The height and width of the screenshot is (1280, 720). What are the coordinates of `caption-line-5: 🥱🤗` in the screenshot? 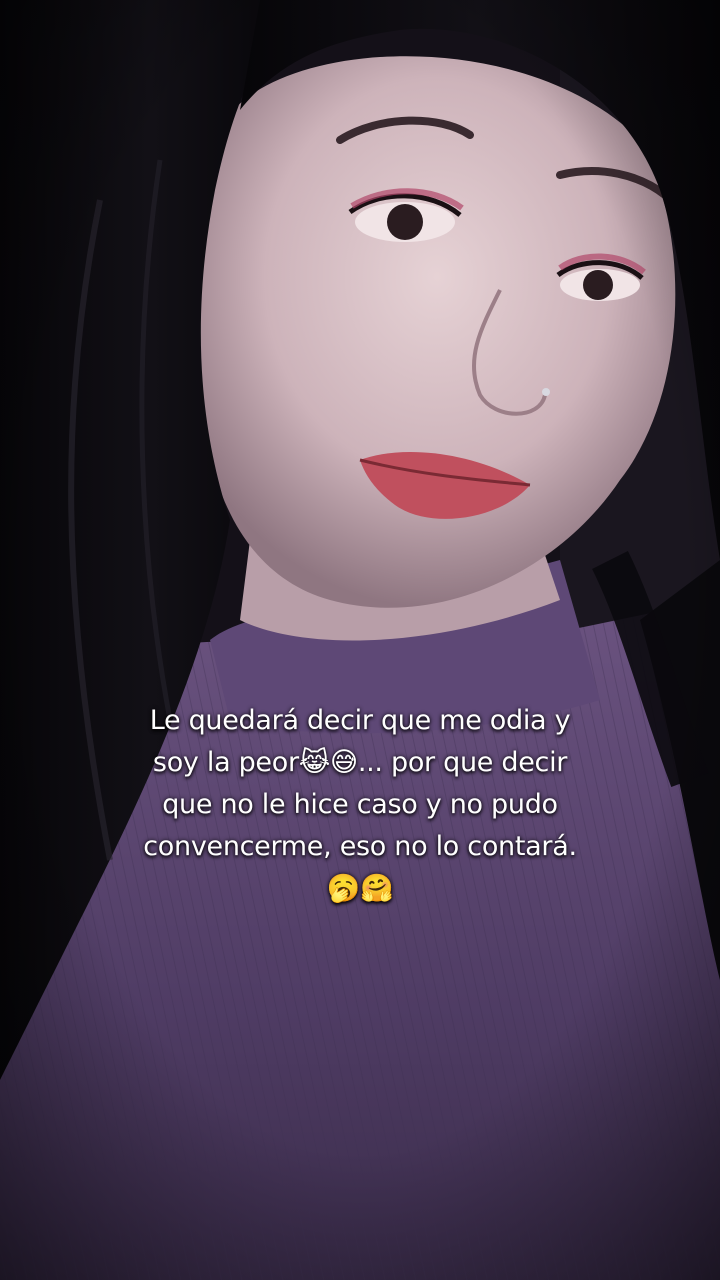 It's located at (360, 888).